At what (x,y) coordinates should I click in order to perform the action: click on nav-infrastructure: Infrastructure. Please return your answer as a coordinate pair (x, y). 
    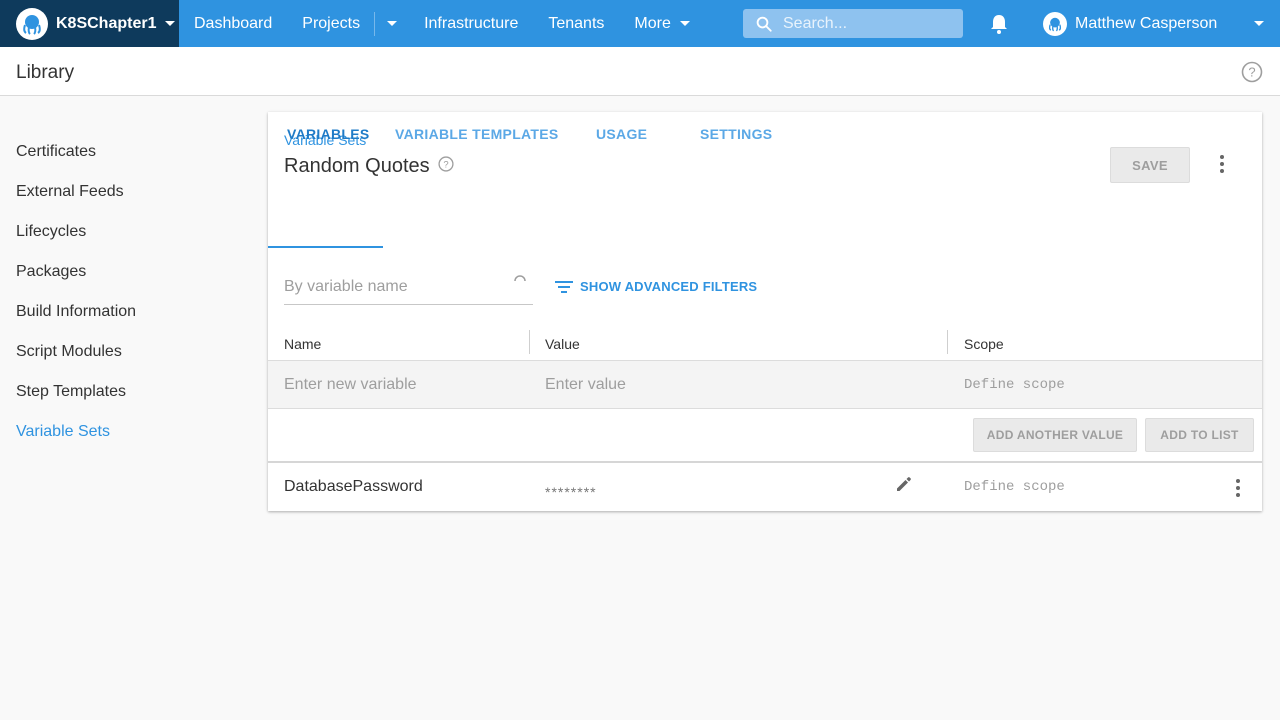
    Looking at the image, I should click on (471, 23).